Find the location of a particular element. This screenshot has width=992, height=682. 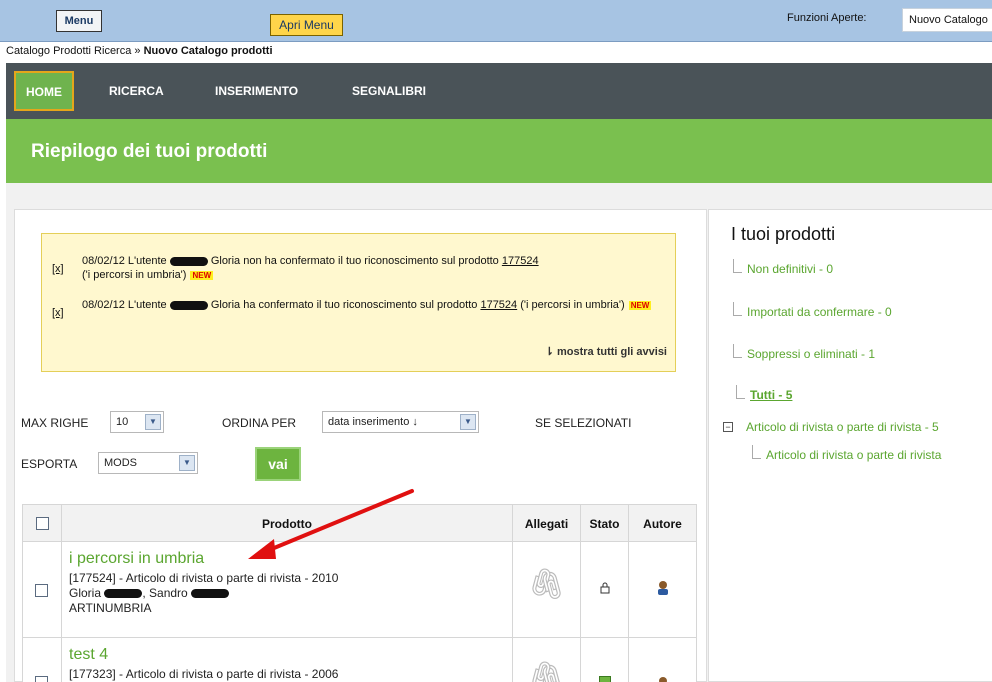

if-selected-label: SE SELEZIONATI is located at coordinates (583, 423).